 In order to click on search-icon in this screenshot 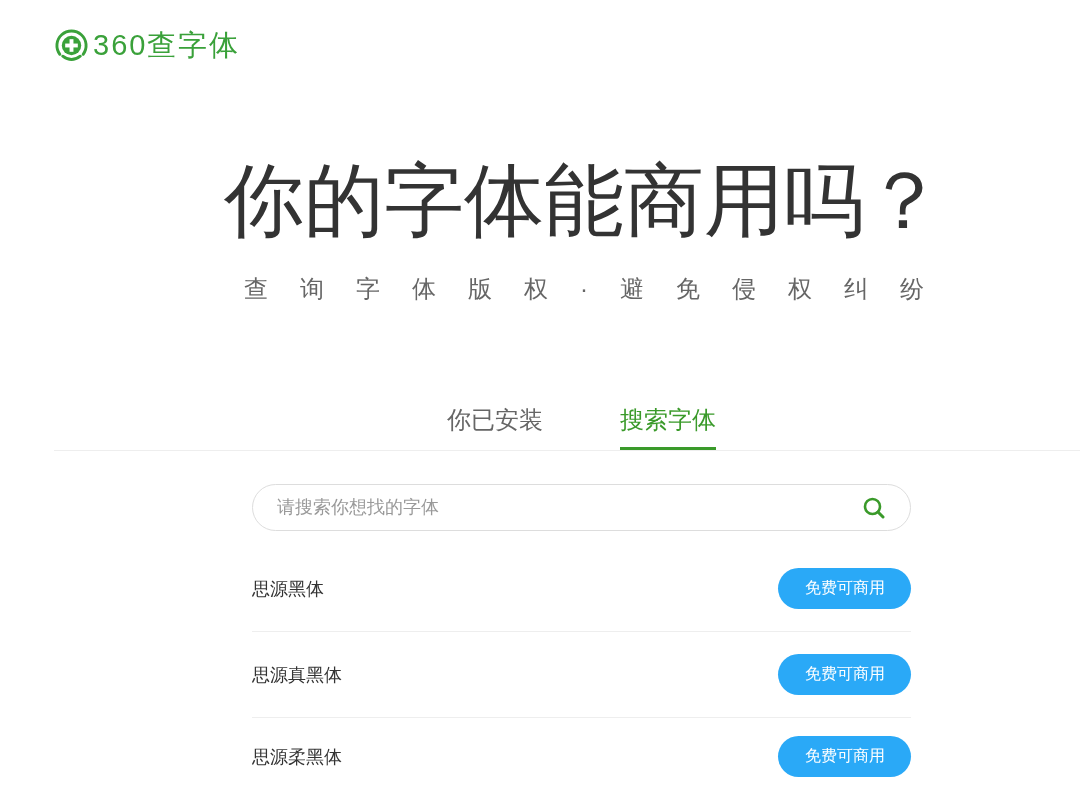, I will do `click(874, 508)`.